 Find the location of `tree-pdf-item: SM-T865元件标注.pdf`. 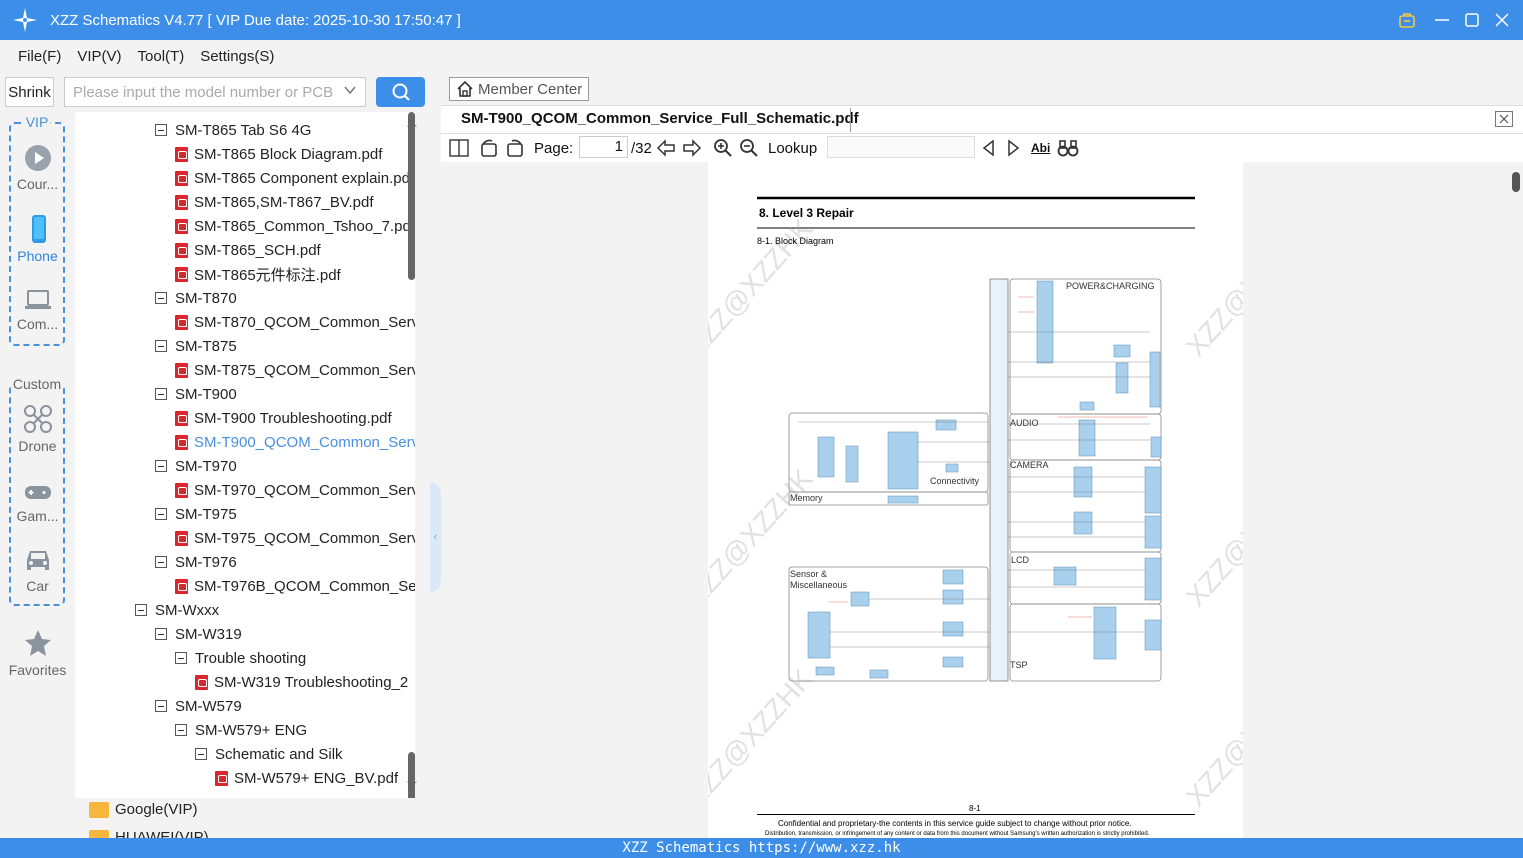

tree-pdf-item: SM-T865元件标注.pdf is located at coordinates (258, 274).